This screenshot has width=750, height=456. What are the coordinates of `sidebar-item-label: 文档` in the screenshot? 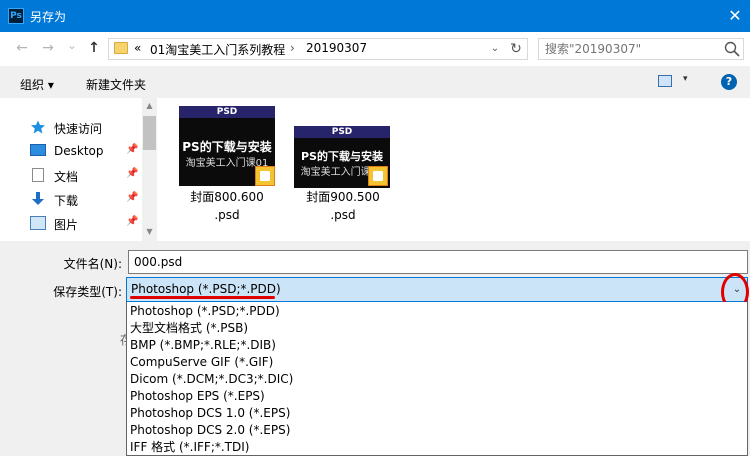 It's located at (66, 177).